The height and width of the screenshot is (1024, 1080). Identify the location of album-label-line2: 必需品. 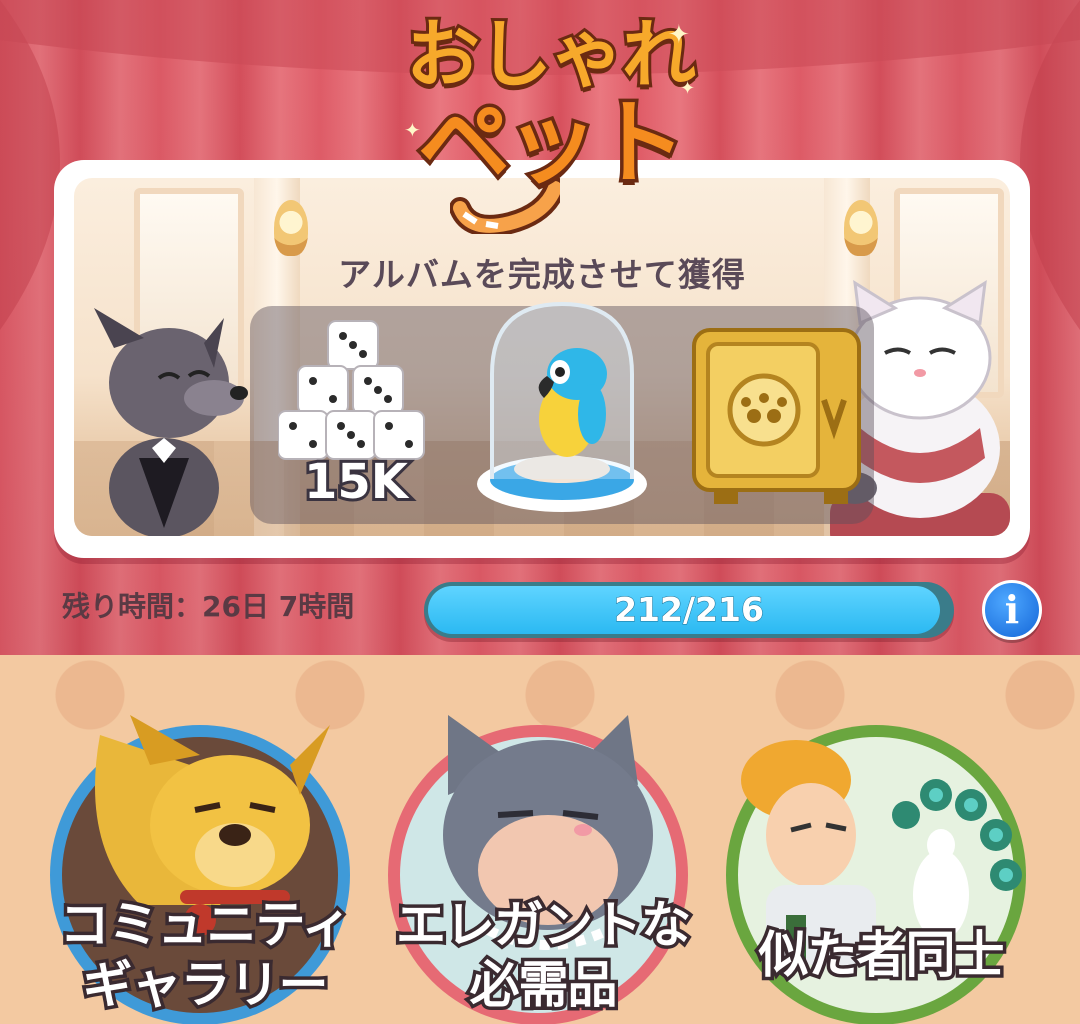
(543, 985).